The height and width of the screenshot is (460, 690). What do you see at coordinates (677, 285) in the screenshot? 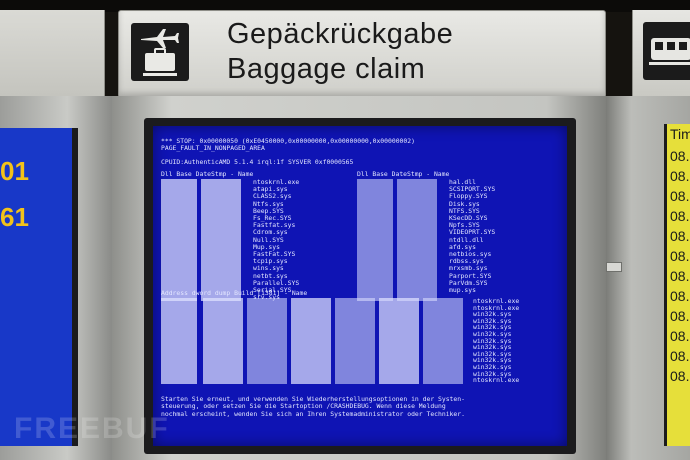
I see `right-display-screen: Tim 08. 08. 08. 08. 08. 08. 08. 08. 08. 08. 08. 08.` at bounding box center [677, 285].